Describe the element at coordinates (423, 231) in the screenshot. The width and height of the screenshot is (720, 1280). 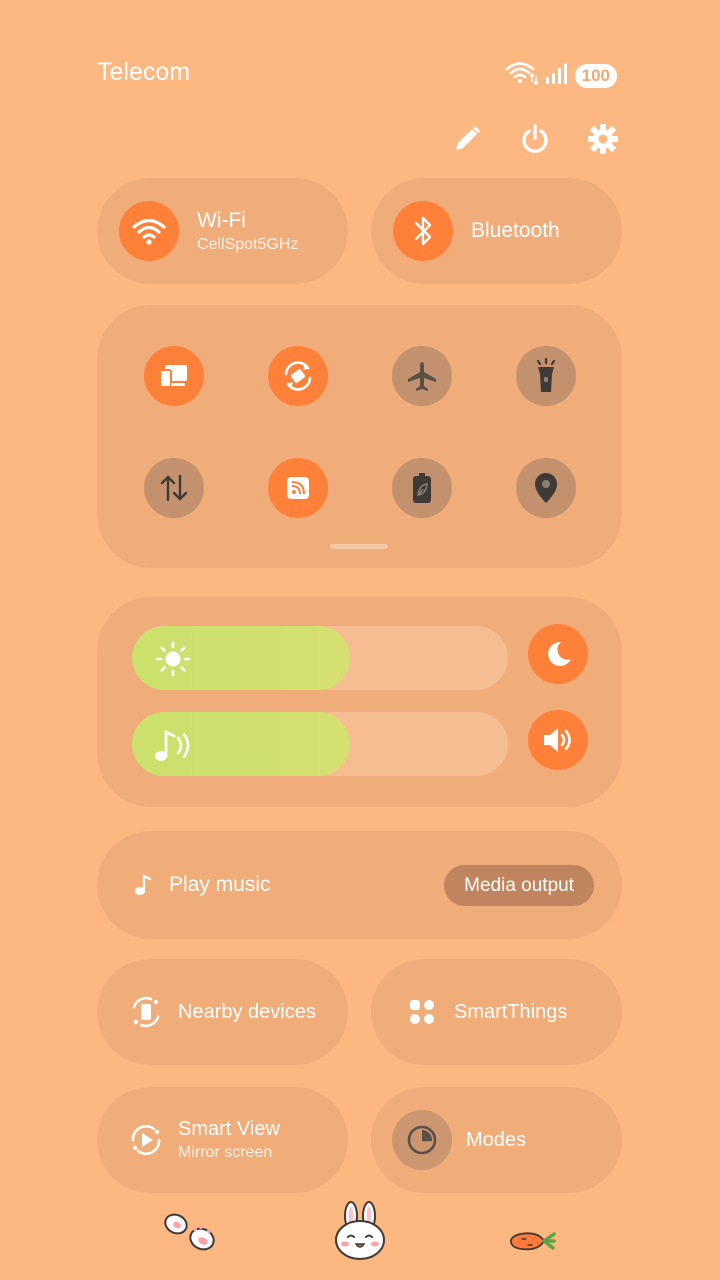
I see `bluetooth-icon` at that location.